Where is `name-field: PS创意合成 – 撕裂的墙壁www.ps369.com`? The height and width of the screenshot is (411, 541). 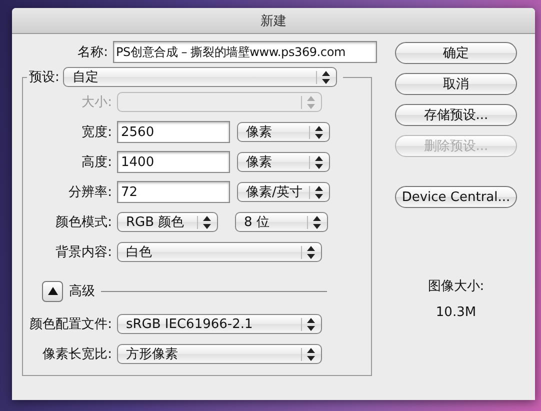
name-field: PS创意合成 – 撕裂的墙壁www.ps369.com is located at coordinates (245, 52).